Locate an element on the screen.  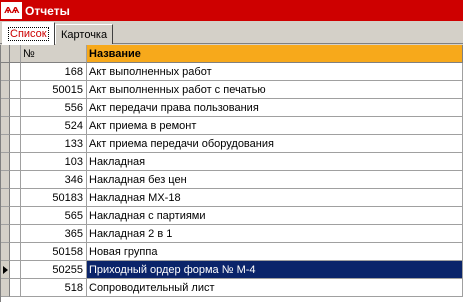
table-row: 133 Акт приема передачи оборудования is located at coordinates (232, 144).